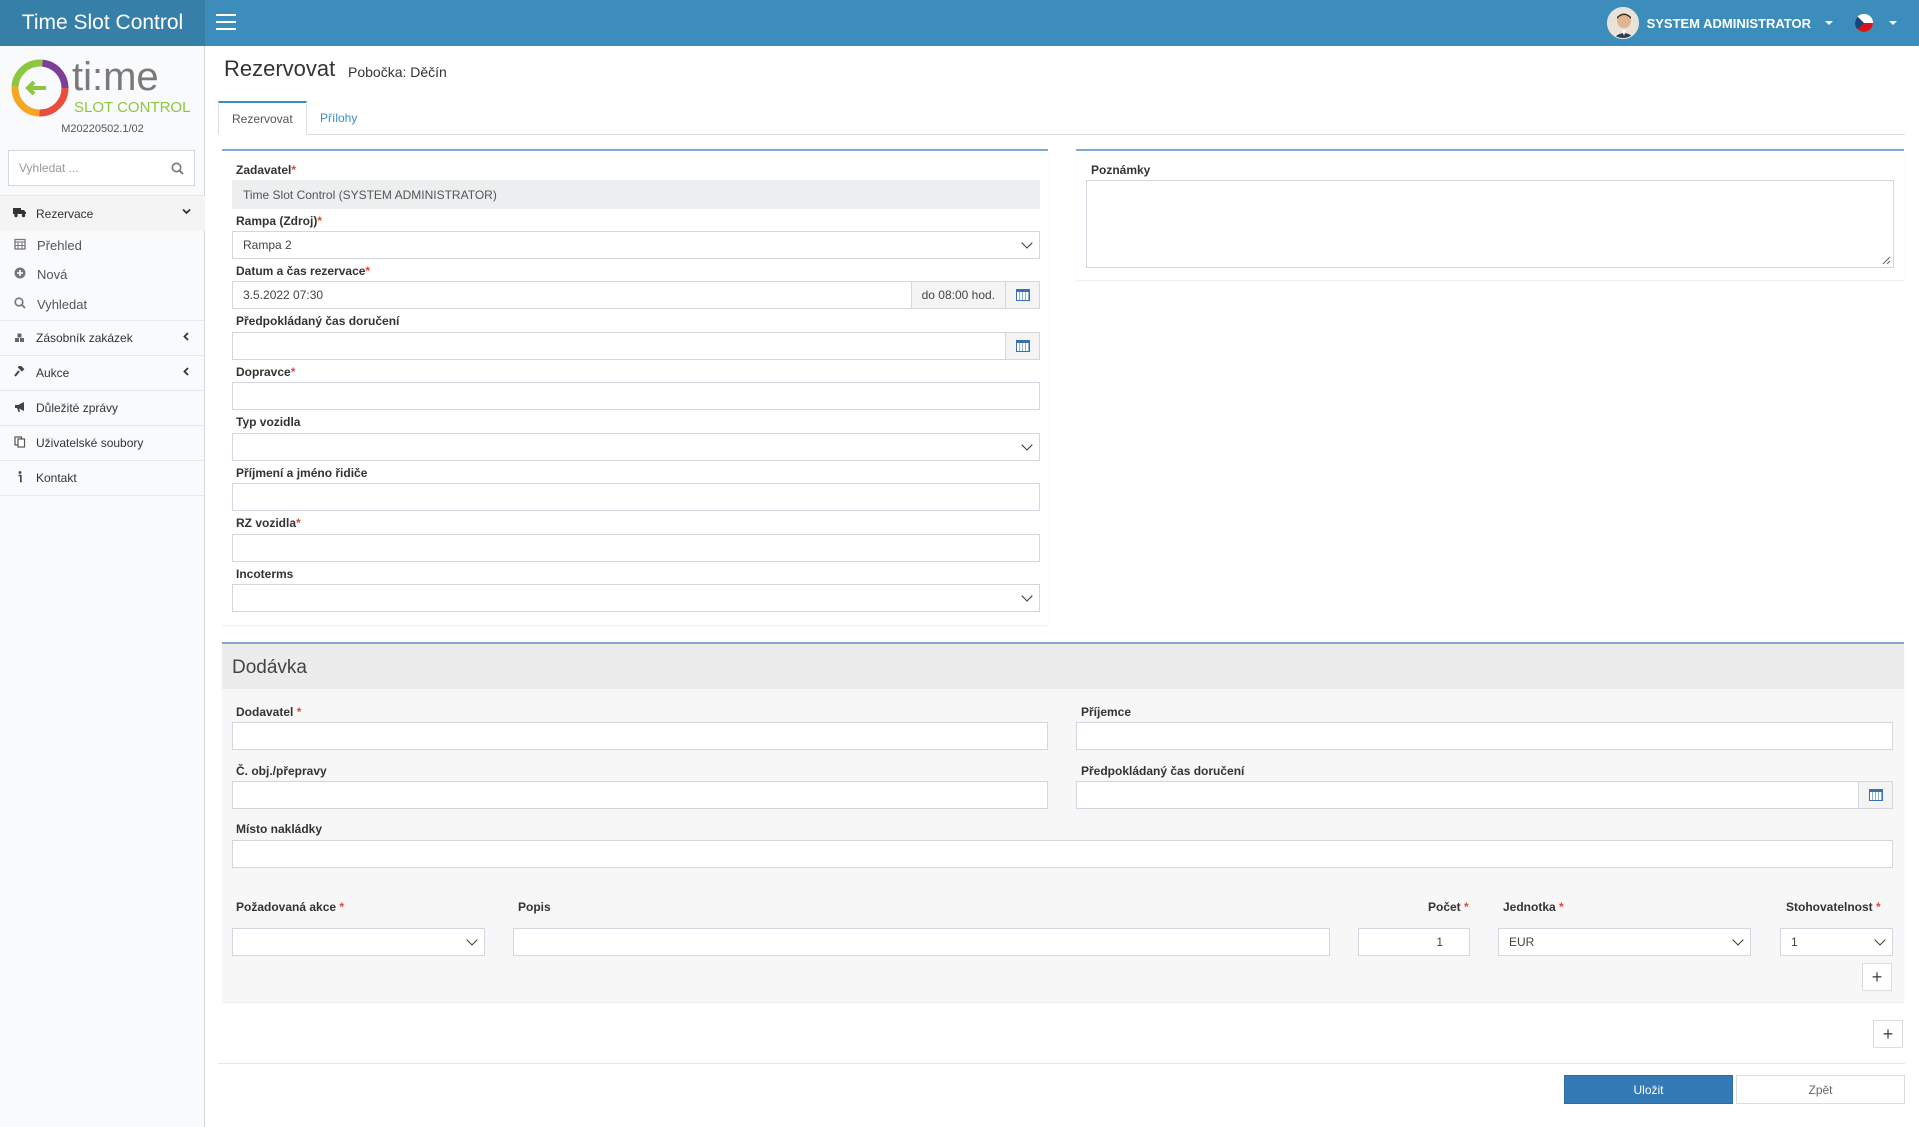 The image size is (1919, 1127). What do you see at coordinates (636, 447) in the screenshot?
I see `typ-vozidla-select` at bounding box center [636, 447].